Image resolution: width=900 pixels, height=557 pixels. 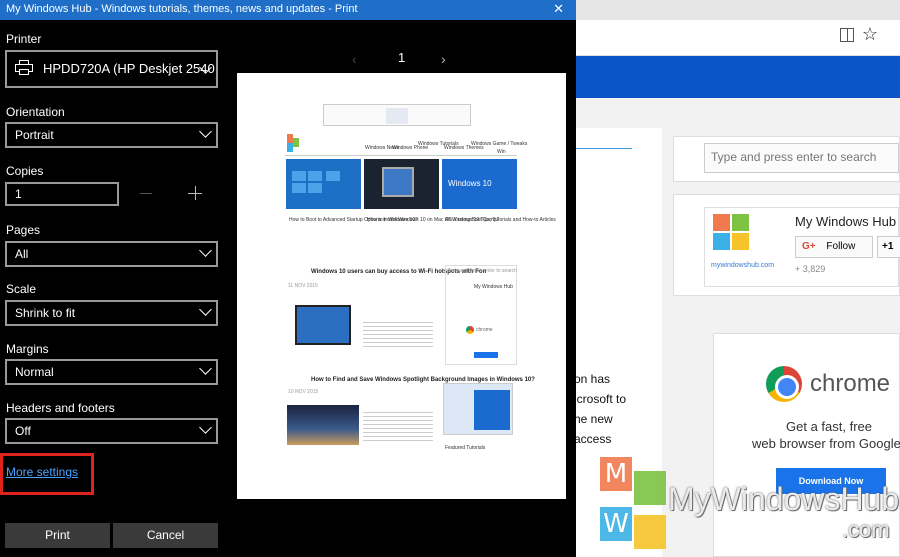 I want to click on watermark-tile-w: W, so click(x=616, y=524).